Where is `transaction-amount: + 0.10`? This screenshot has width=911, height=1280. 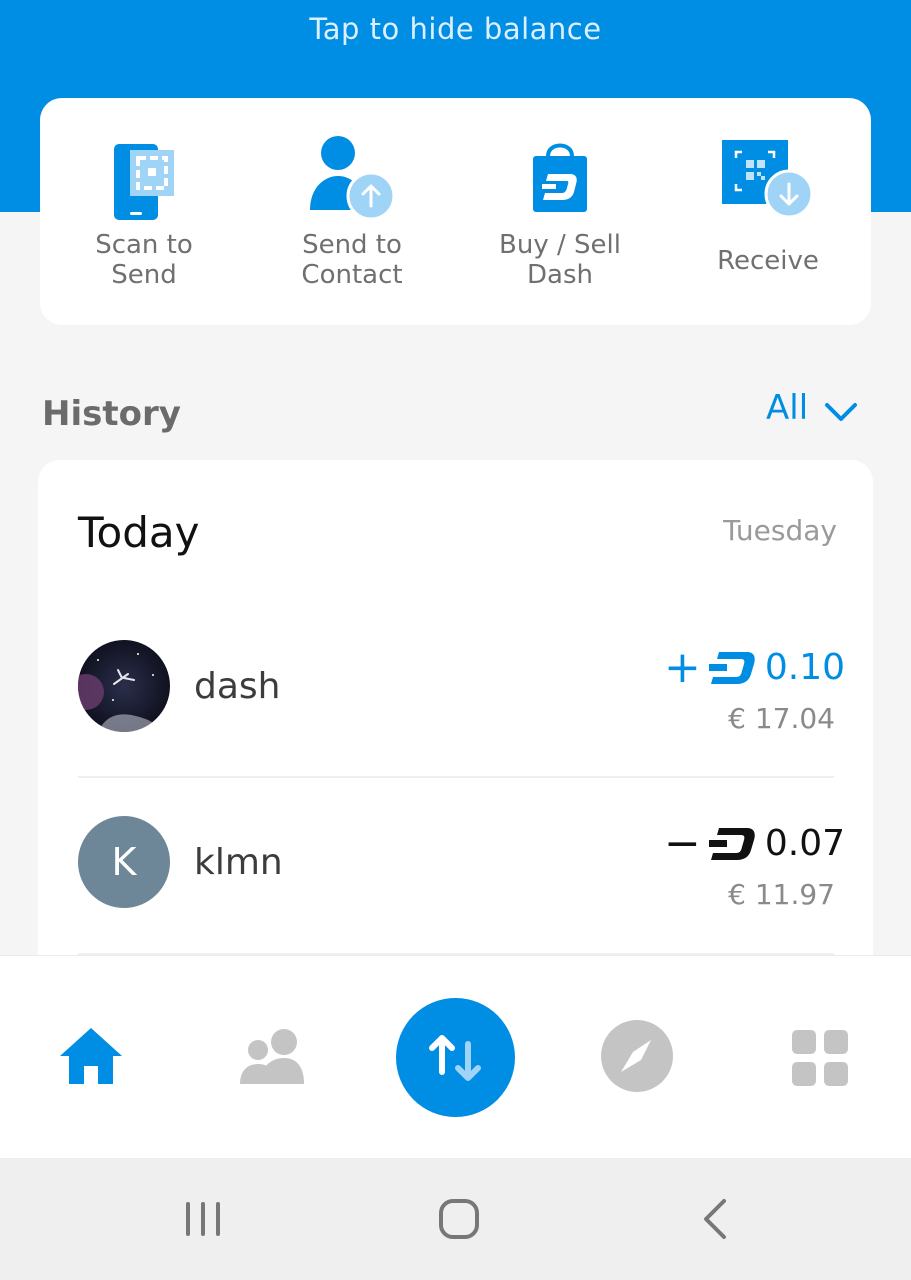
transaction-amount: + 0.10 is located at coordinates (754, 667).